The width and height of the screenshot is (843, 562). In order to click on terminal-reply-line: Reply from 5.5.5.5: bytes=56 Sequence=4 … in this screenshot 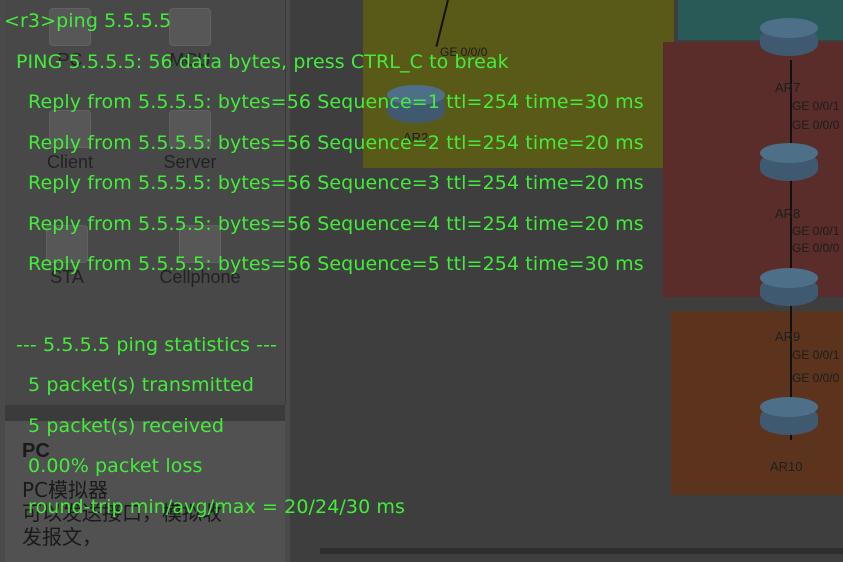, I will do `click(336, 224)`.